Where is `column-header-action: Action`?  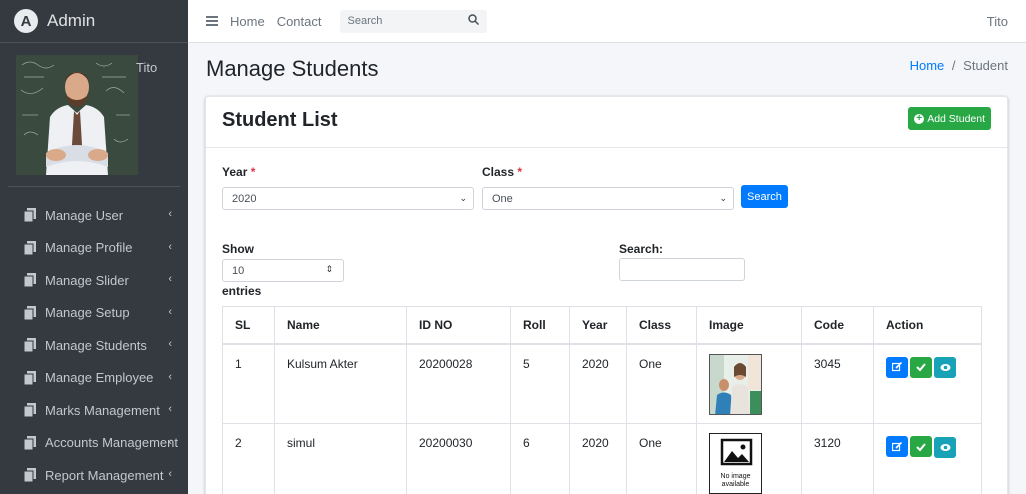 column-header-action: Action is located at coordinates (927, 325).